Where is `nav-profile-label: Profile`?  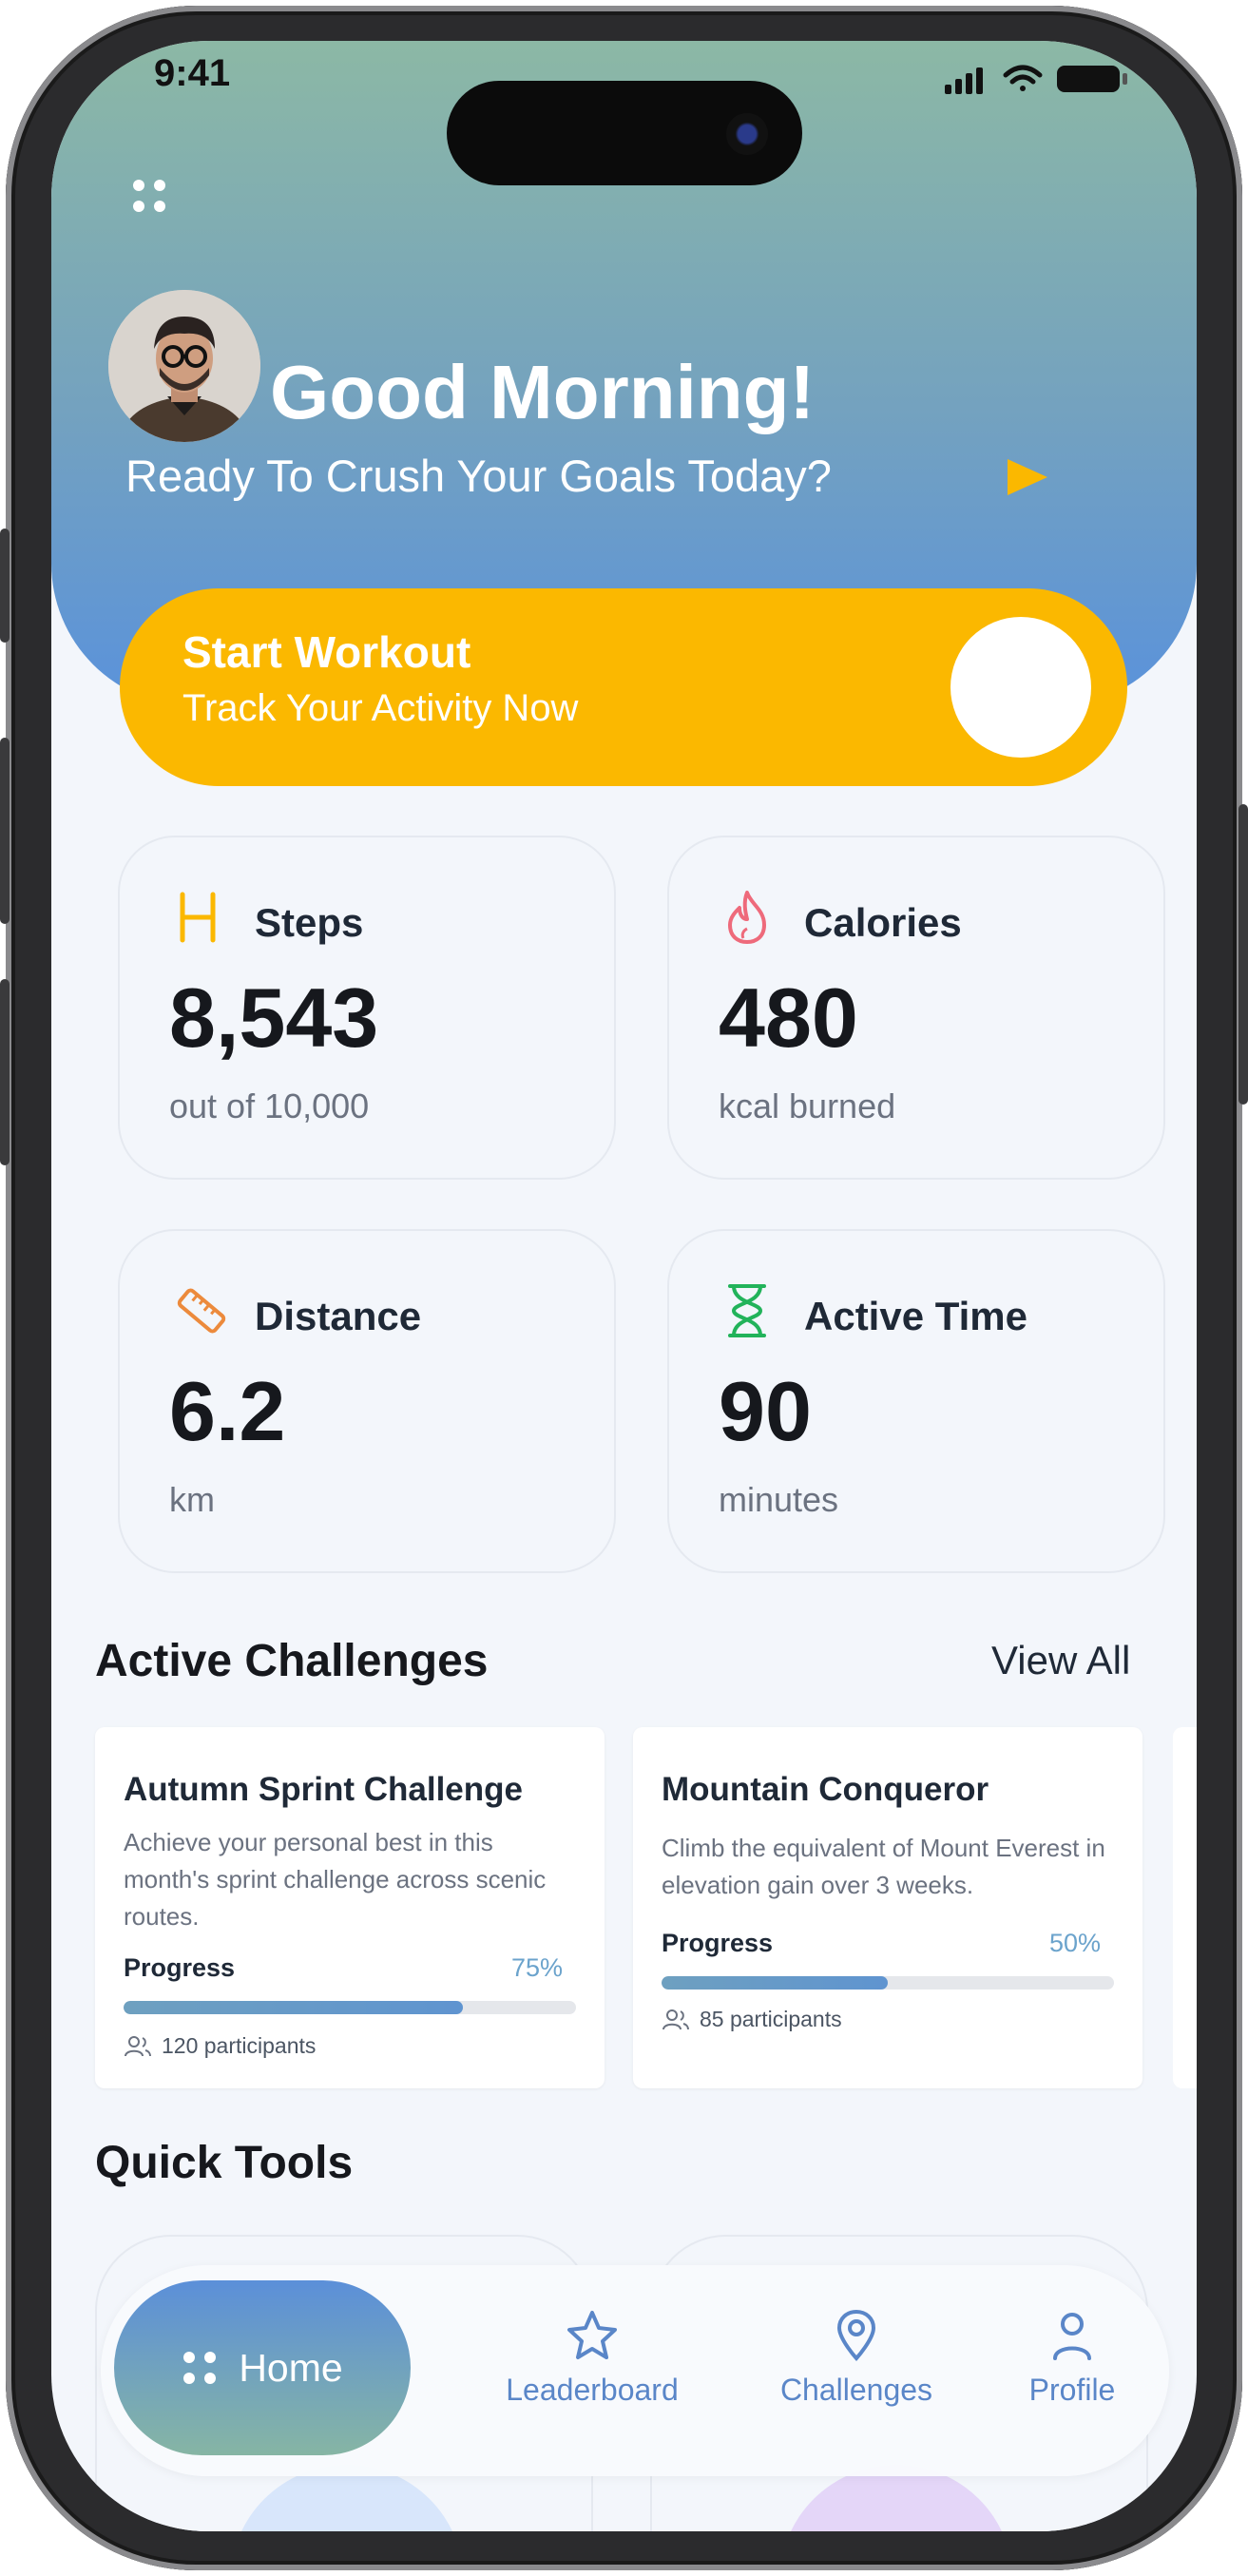 nav-profile-label: Profile is located at coordinates (1072, 2390).